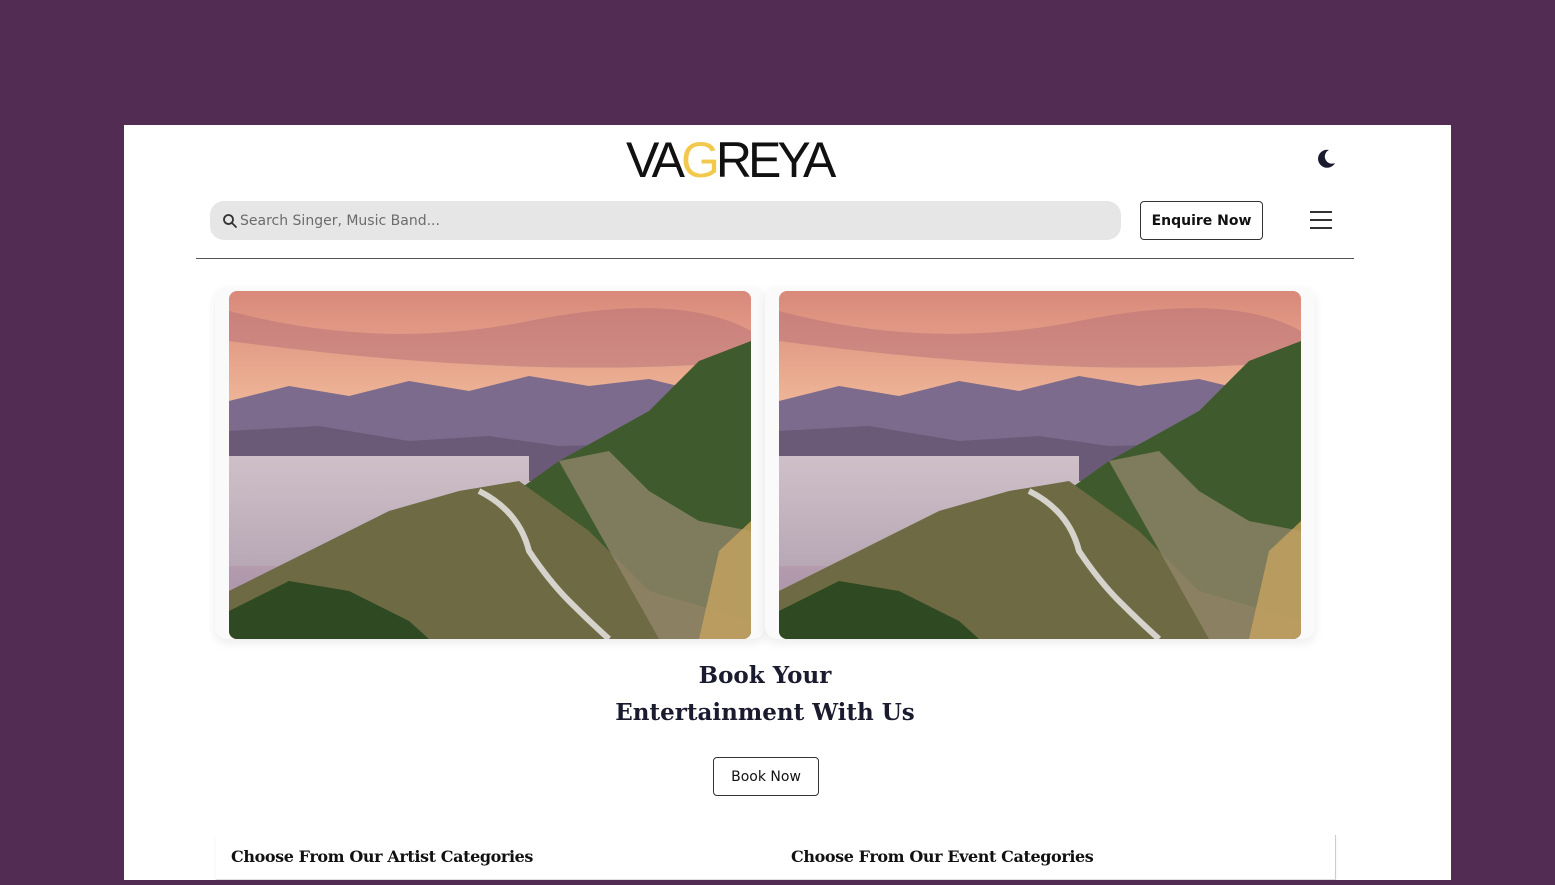 This screenshot has width=1555, height=885. What do you see at coordinates (382, 856) in the screenshot?
I see `artist-categories-title: Choose From Our Artist Categories` at bounding box center [382, 856].